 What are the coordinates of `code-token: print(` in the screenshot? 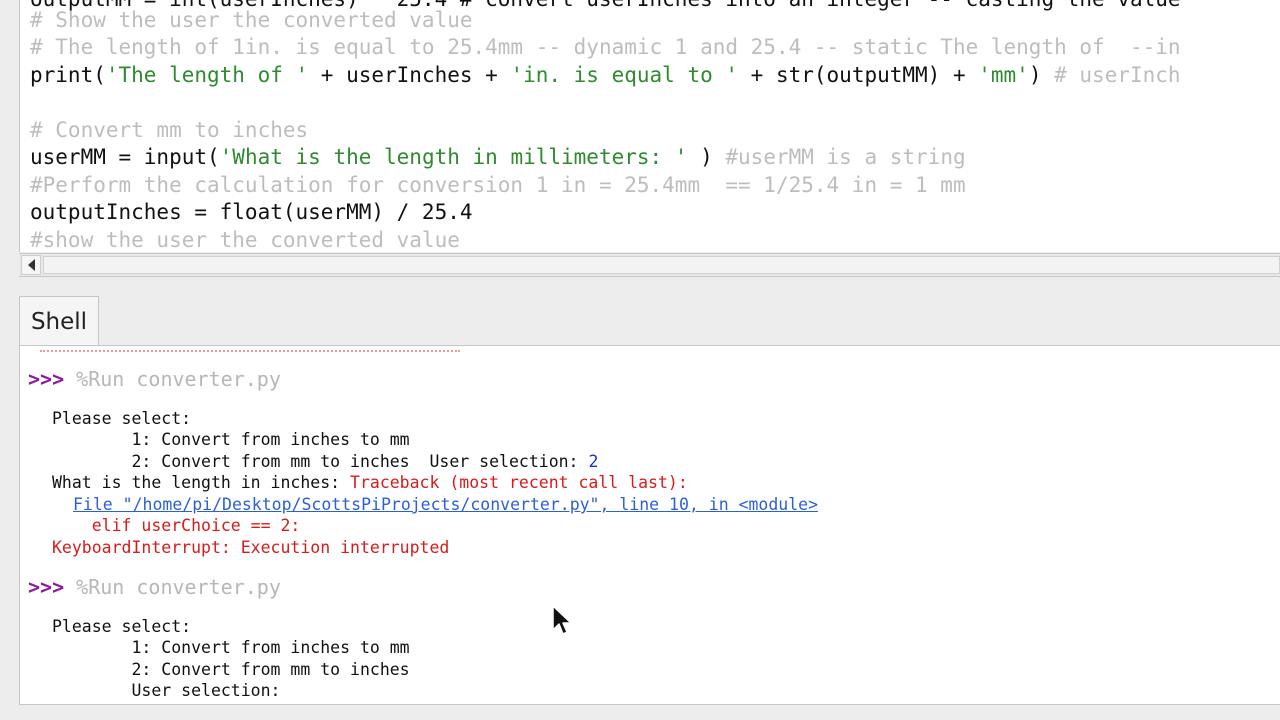 It's located at (68, 75).